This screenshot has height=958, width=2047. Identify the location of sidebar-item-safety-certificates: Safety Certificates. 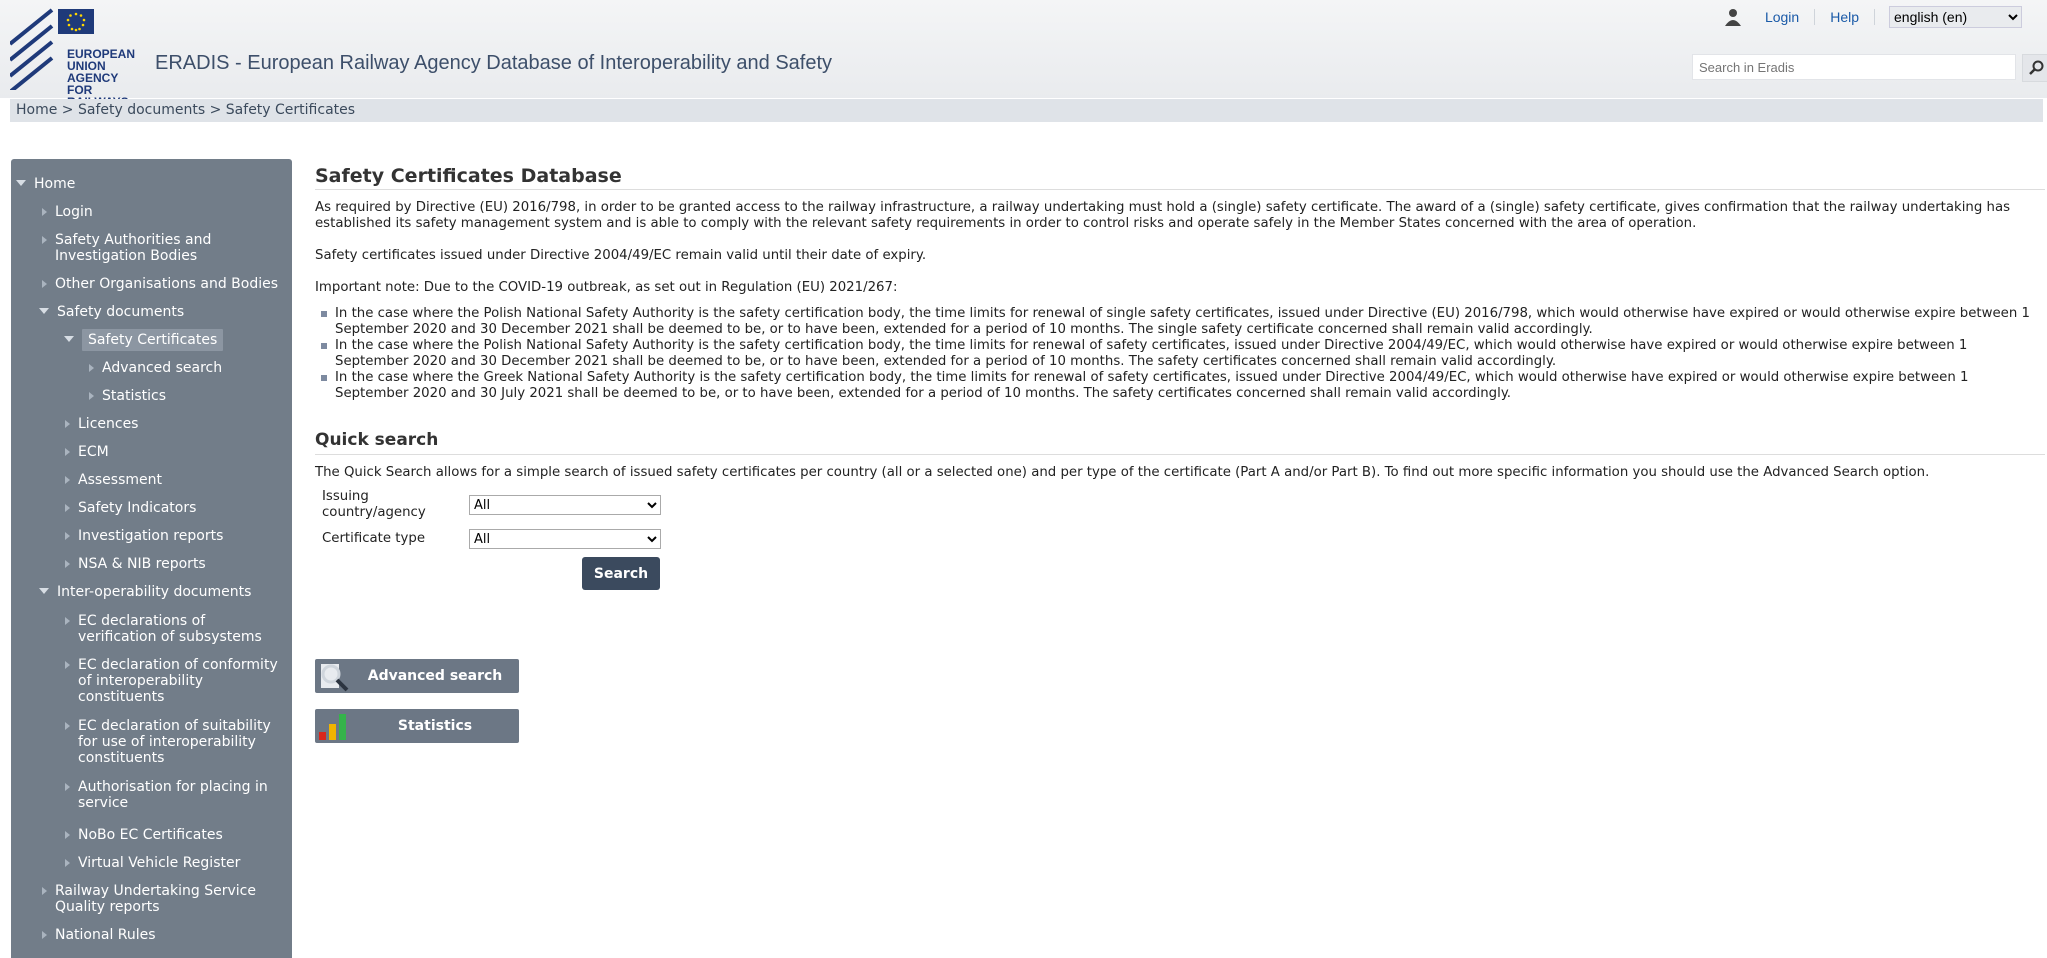
(144, 340).